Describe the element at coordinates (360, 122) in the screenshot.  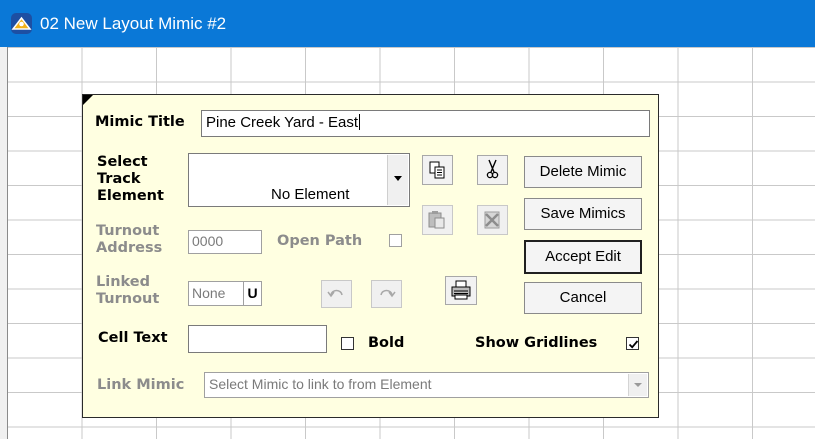
I see `text-cursor` at that location.